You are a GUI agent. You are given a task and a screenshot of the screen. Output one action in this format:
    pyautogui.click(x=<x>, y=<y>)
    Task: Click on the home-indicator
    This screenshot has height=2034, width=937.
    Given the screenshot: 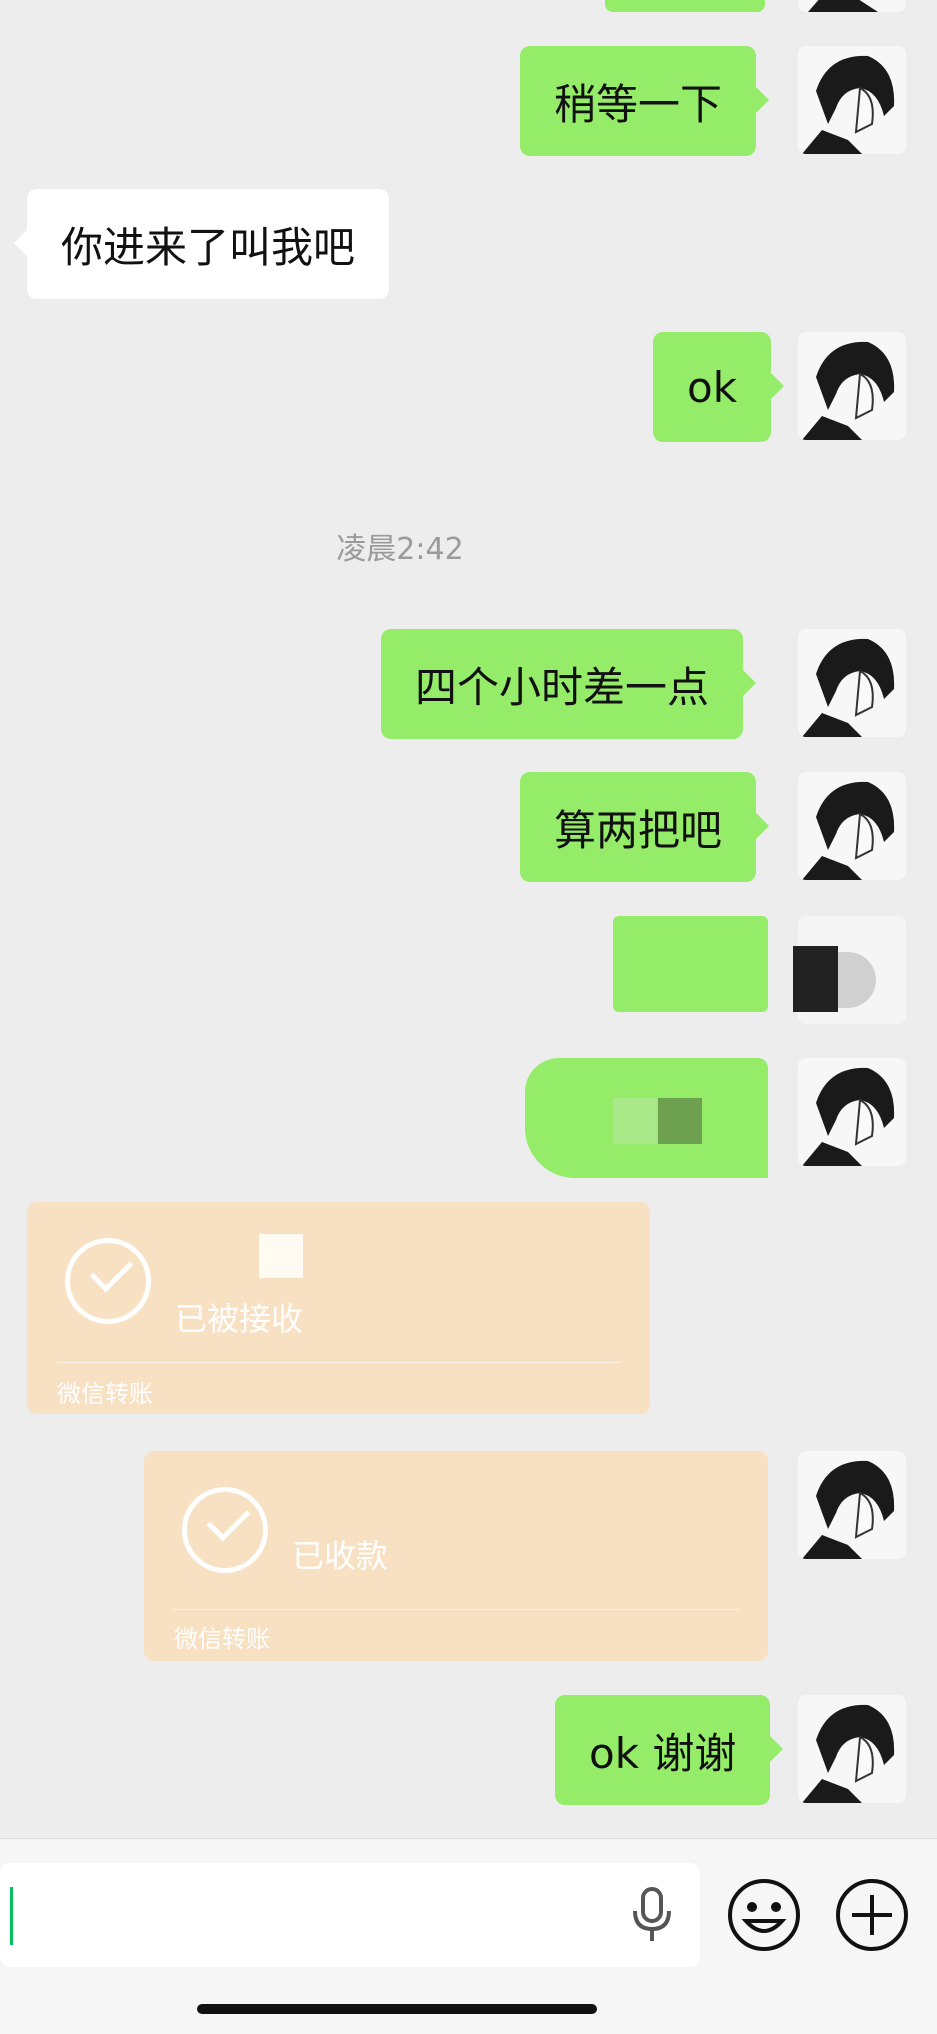 What is the action you would take?
    pyautogui.click(x=397, y=2009)
    